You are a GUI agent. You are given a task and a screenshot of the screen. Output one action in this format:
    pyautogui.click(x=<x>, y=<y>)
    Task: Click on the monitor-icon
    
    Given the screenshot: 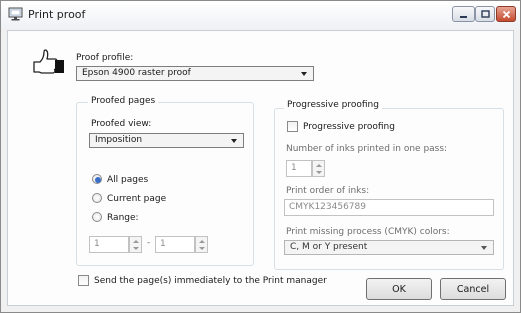 What is the action you would take?
    pyautogui.click(x=15, y=14)
    